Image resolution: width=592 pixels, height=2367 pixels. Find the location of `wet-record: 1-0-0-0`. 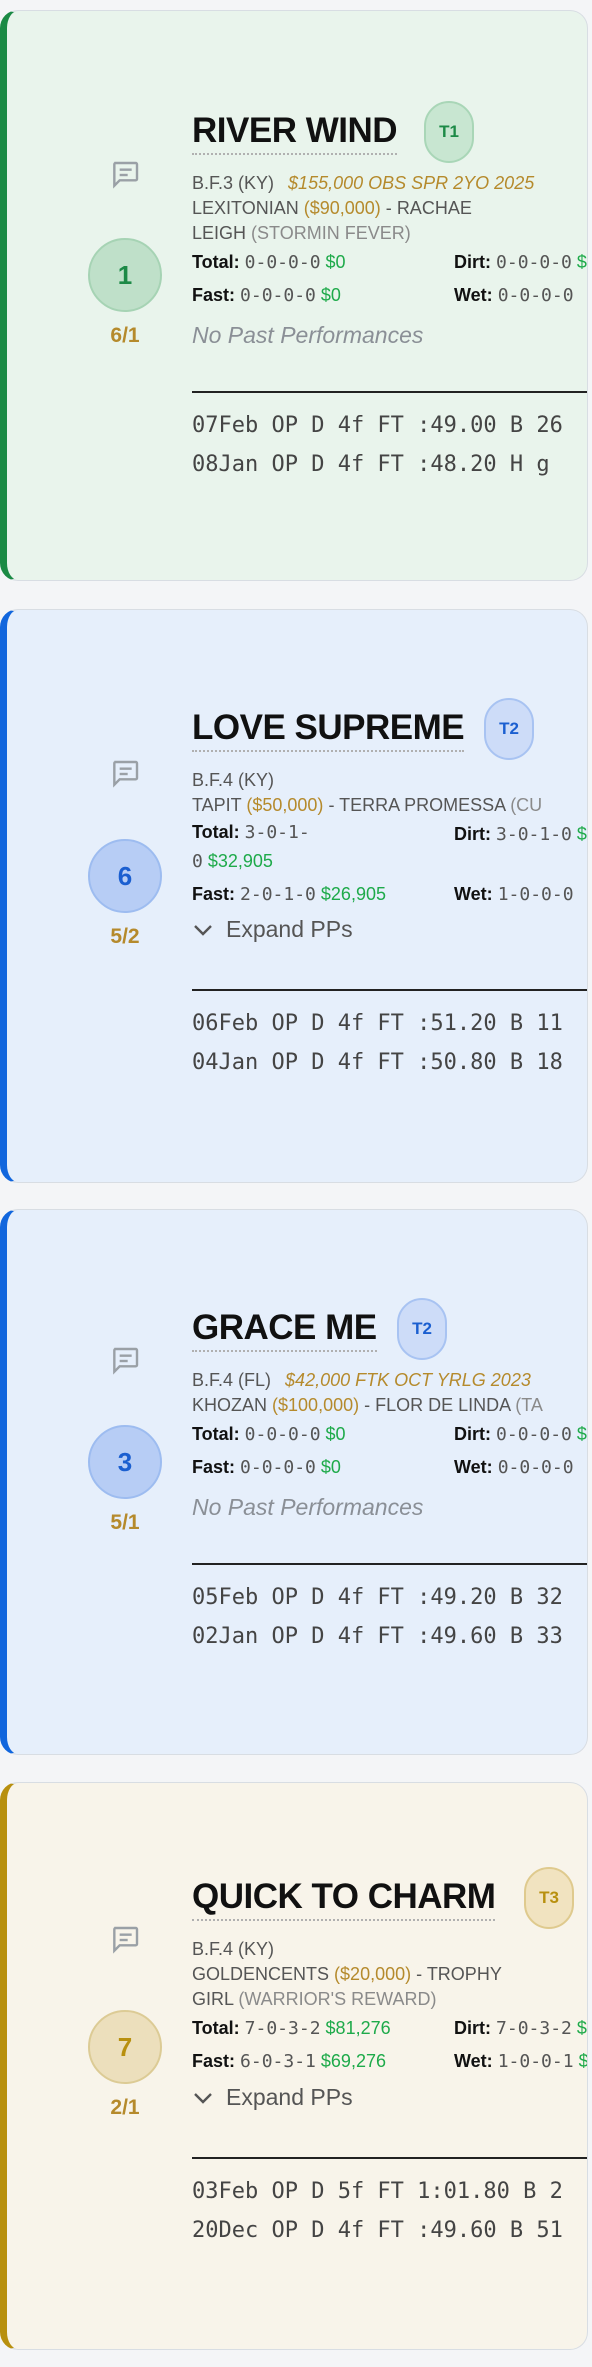

wet-record: 1-0-0-0 is located at coordinates (535, 894).